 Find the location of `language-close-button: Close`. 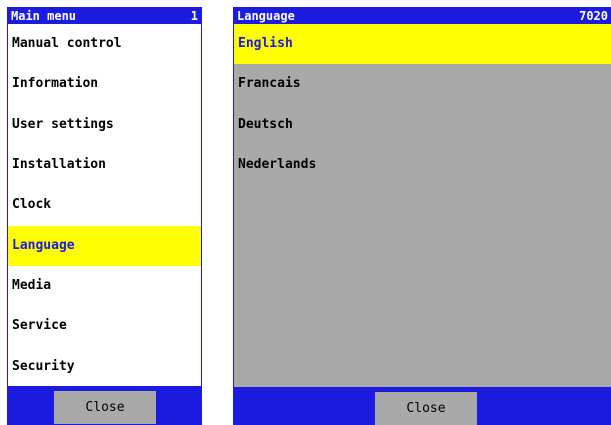

language-close-button: Close is located at coordinates (426, 408).